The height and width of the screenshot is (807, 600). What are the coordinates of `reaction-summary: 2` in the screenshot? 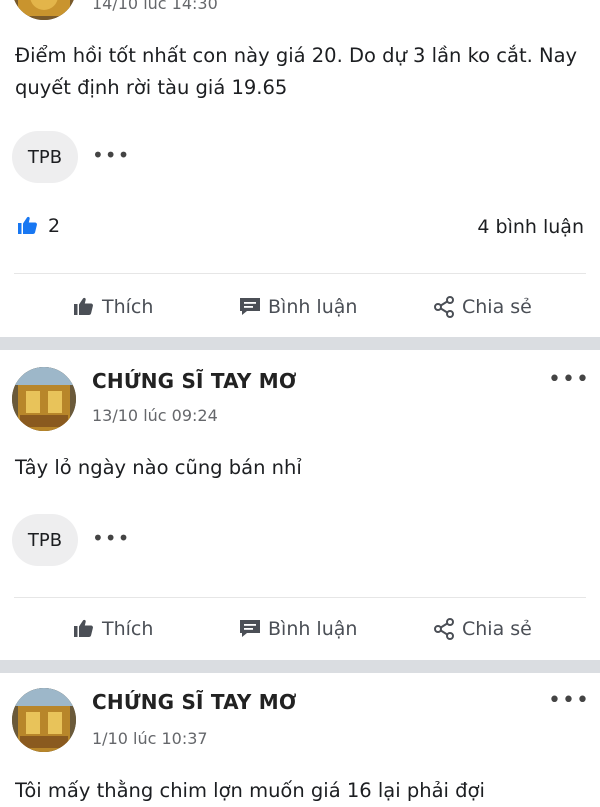 It's located at (38, 226).